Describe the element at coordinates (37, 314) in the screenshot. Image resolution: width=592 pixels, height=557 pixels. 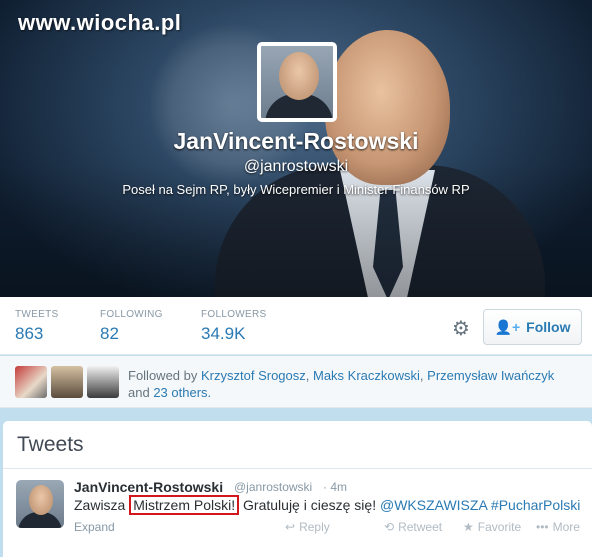
I see `stat-label: TWEETS` at that location.